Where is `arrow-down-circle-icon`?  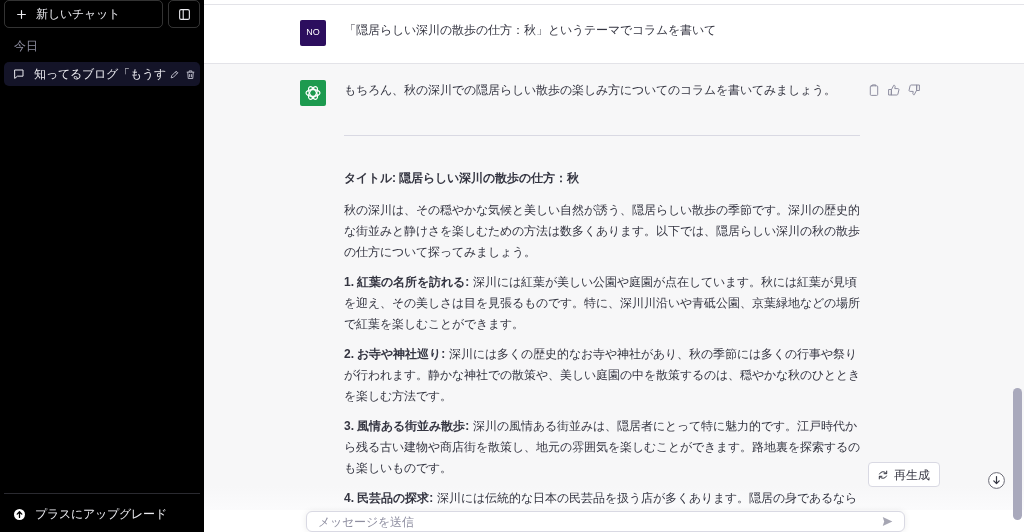 arrow-down-circle-icon is located at coordinates (996, 480).